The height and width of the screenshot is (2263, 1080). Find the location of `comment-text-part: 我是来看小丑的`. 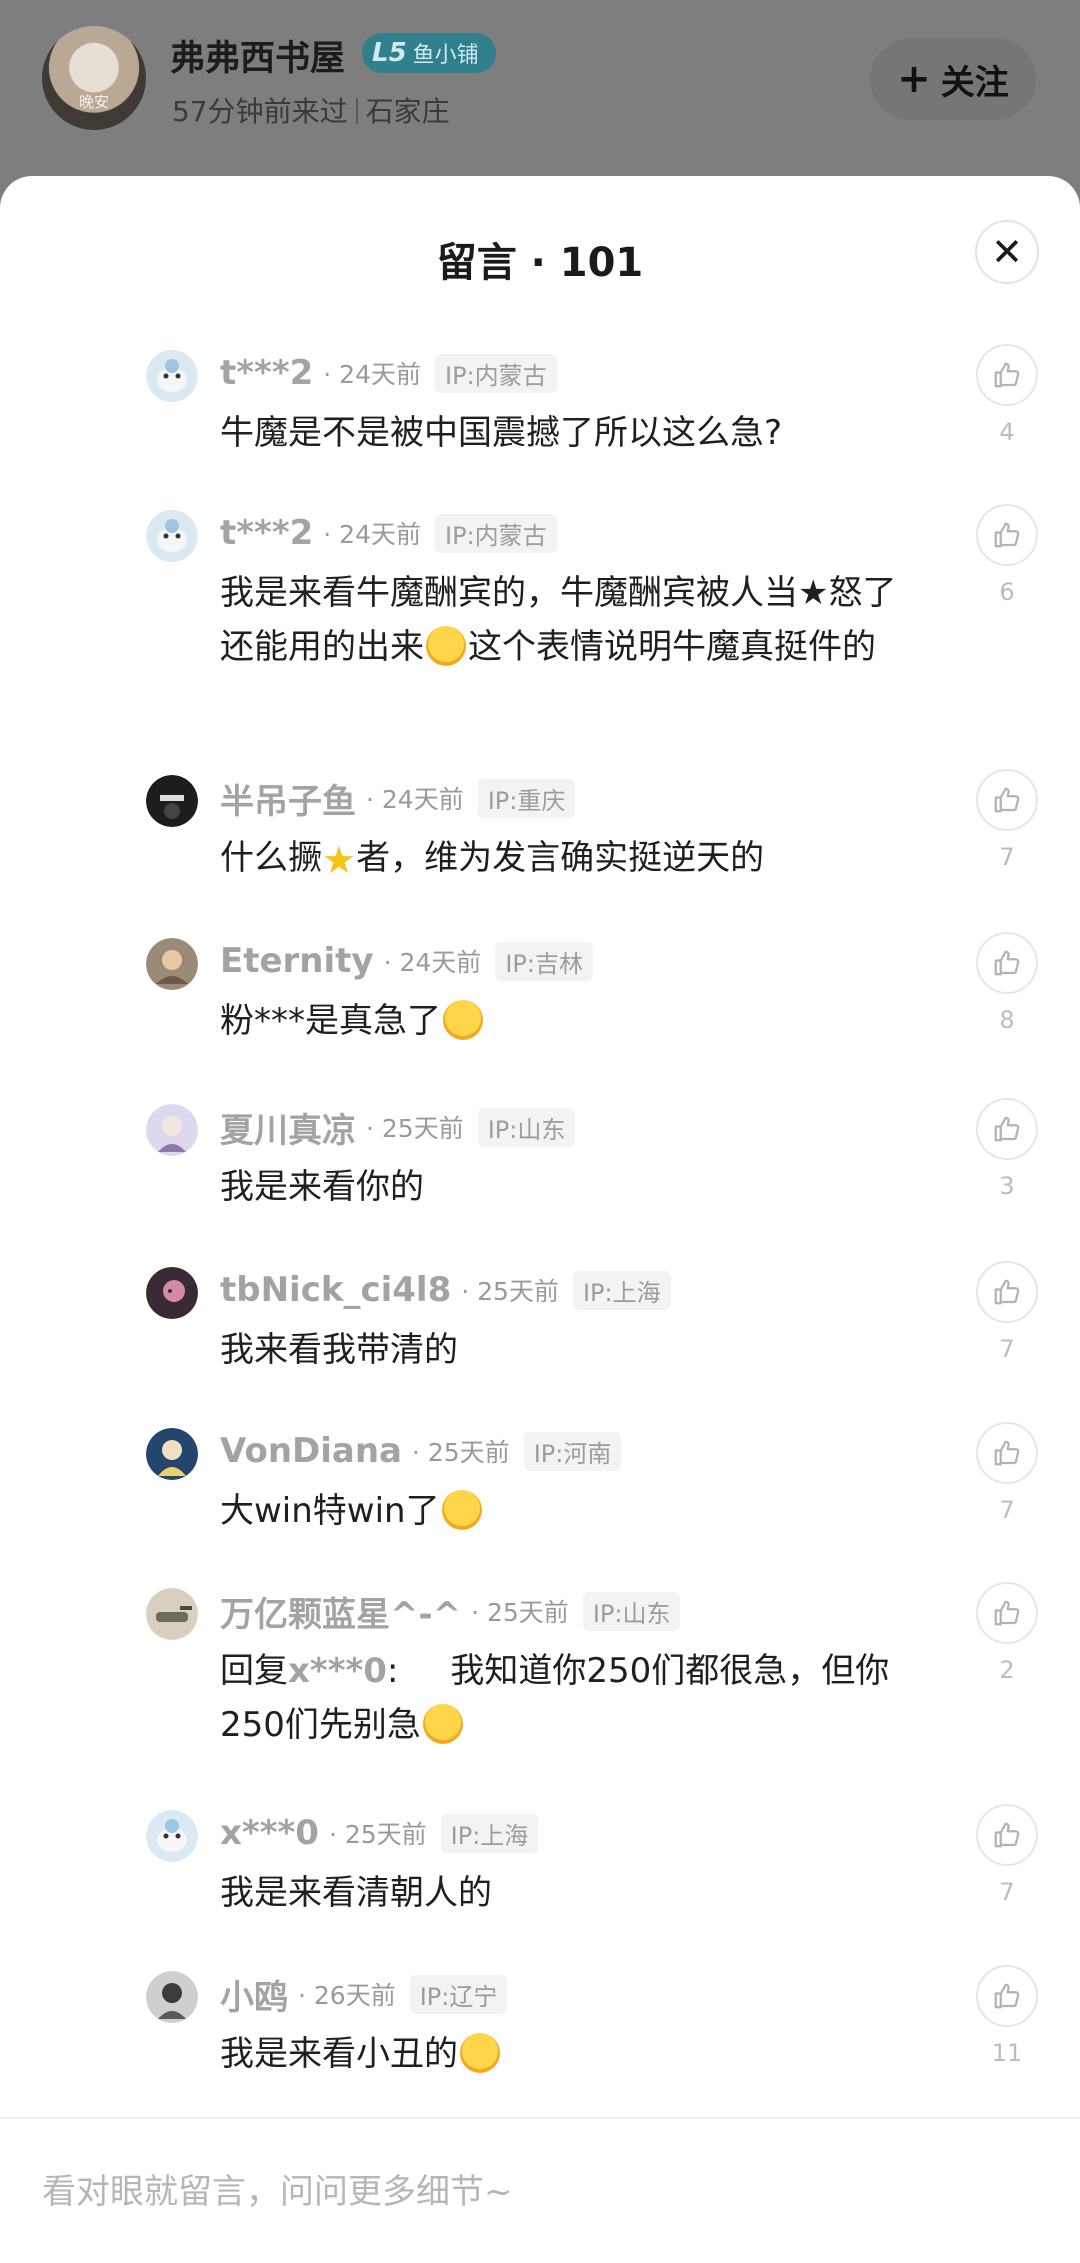

comment-text-part: 我是来看小丑的 is located at coordinates (339, 2054).